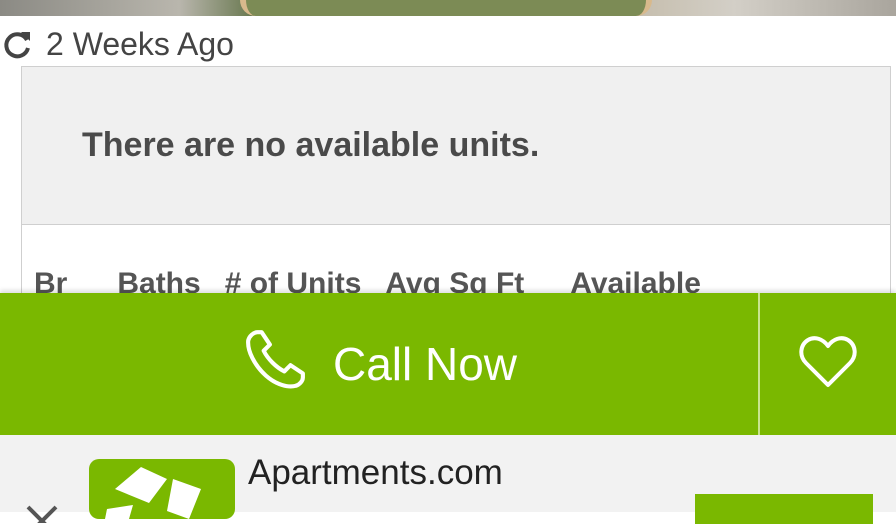 The height and width of the screenshot is (524, 896). What do you see at coordinates (18, 44) in the screenshot?
I see `refresh-icon` at bounding box center [18, 44].